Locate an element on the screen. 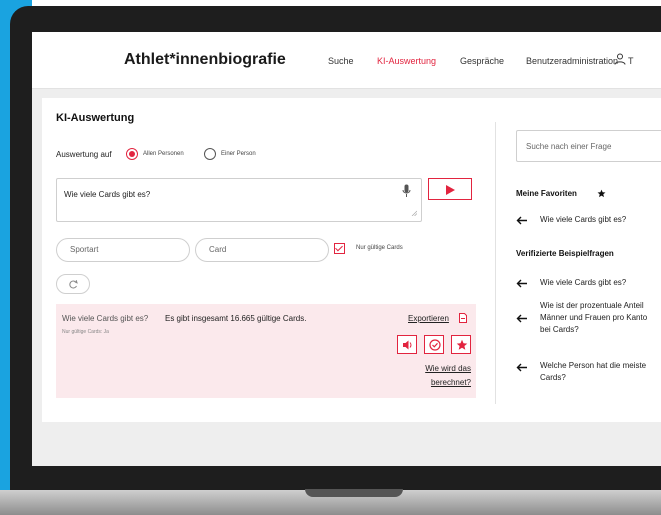 The width and height of the screenshot is (661, 515). question-input: Wie viele Cards gibt es? is located at coordinates (239, 200).